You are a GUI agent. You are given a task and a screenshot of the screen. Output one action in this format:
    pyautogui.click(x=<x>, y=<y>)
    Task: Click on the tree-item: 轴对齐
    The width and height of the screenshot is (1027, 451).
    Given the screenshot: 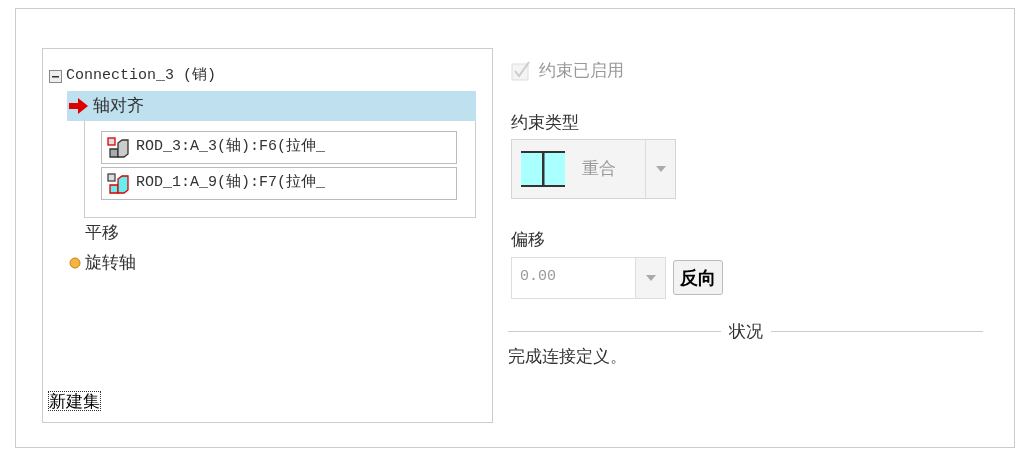 What is the action you would take?
    pyautogui.click(x=271, y=106)
    